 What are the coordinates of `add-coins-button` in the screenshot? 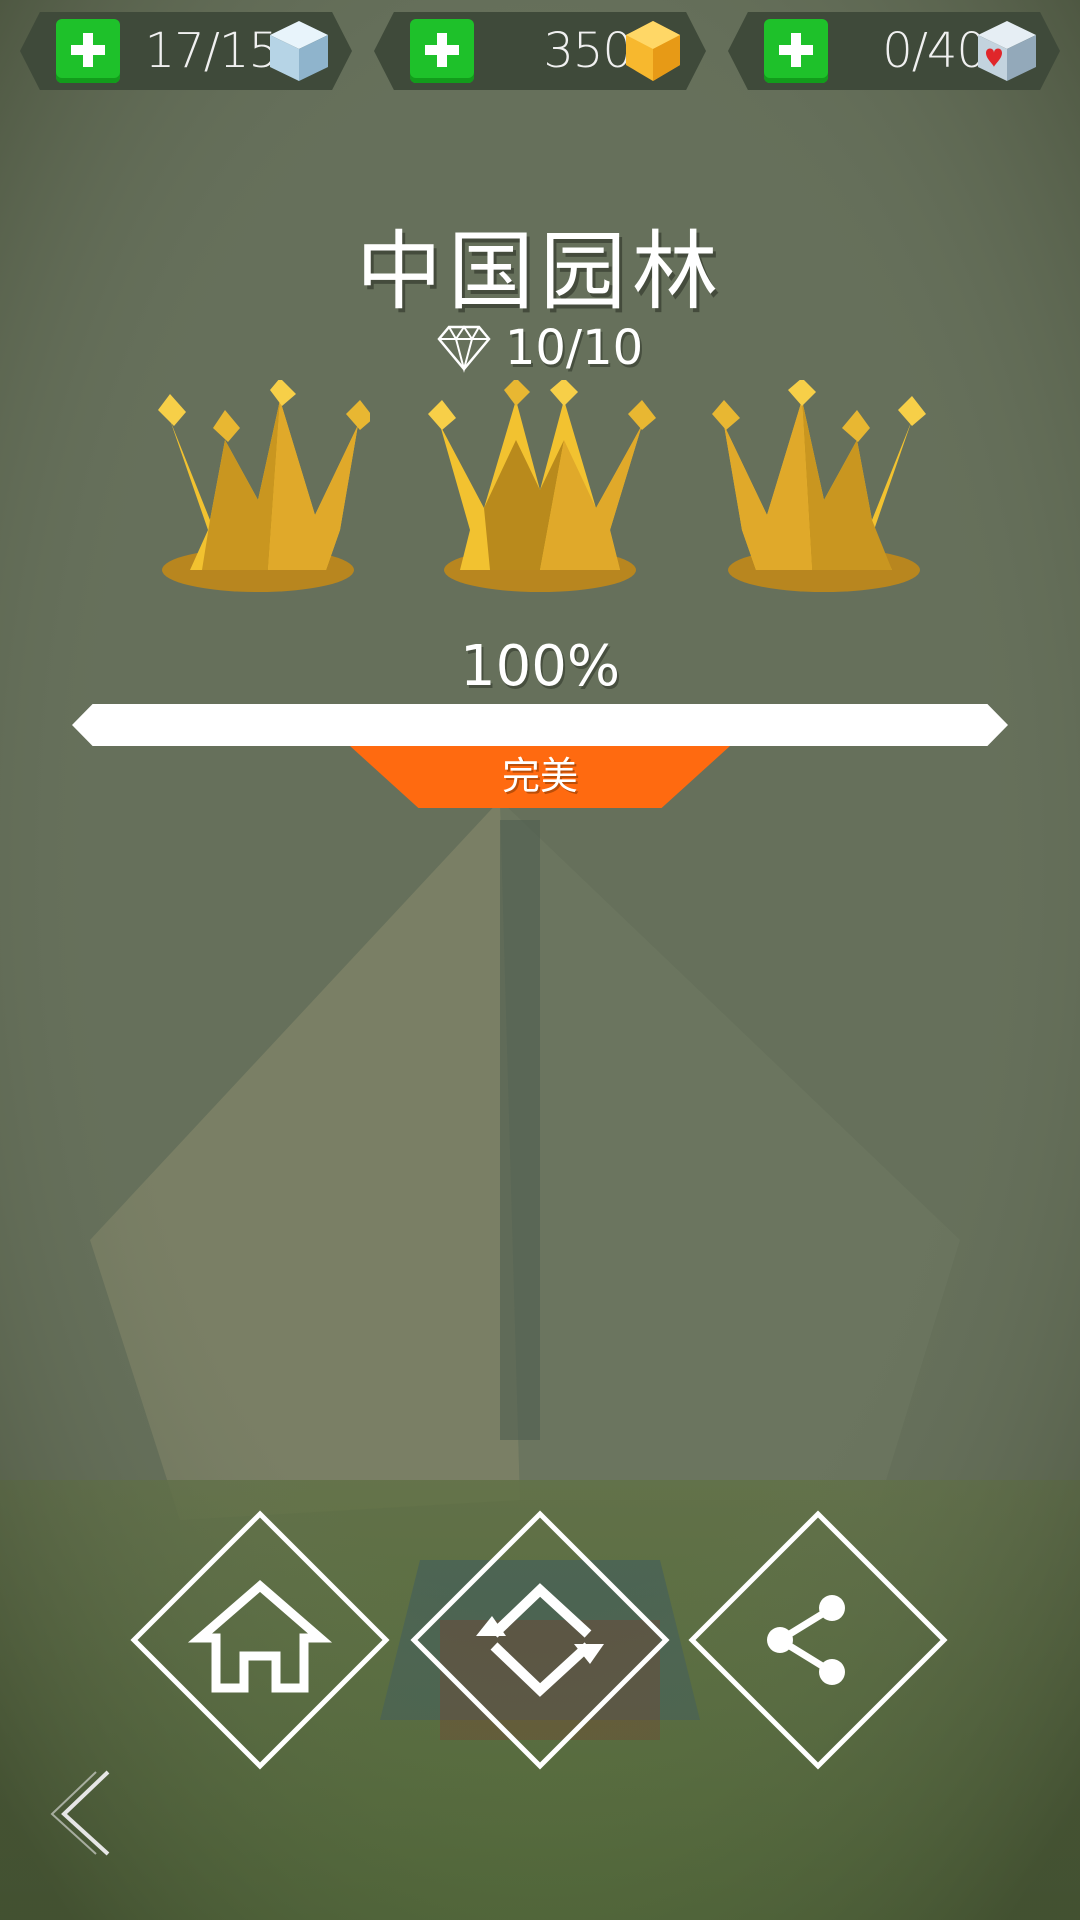 It's located at (442, 51).